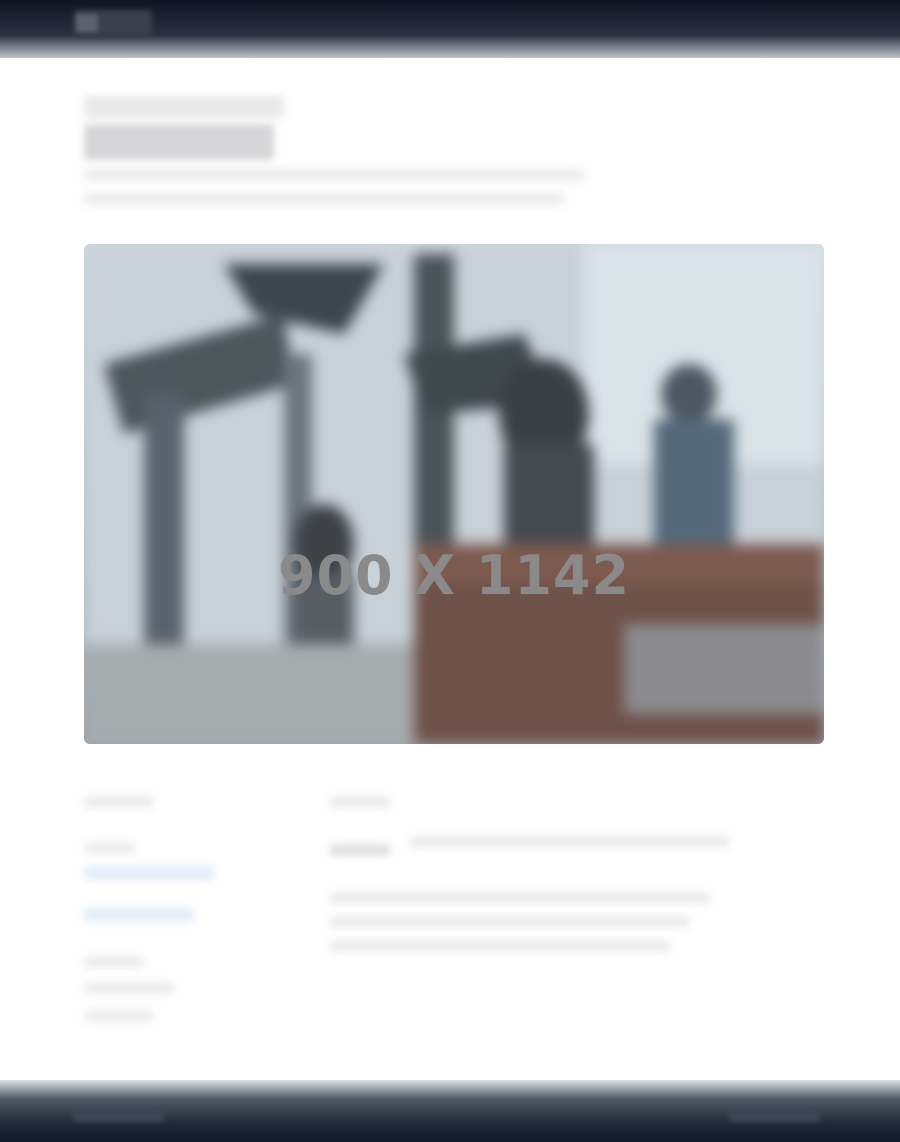 The width and height of the screenshot is (900, 1142). What do you see at coordinates (450, 29) in the screenshot?
I see `top-navigation-bar` at bounding box center [450, 29].